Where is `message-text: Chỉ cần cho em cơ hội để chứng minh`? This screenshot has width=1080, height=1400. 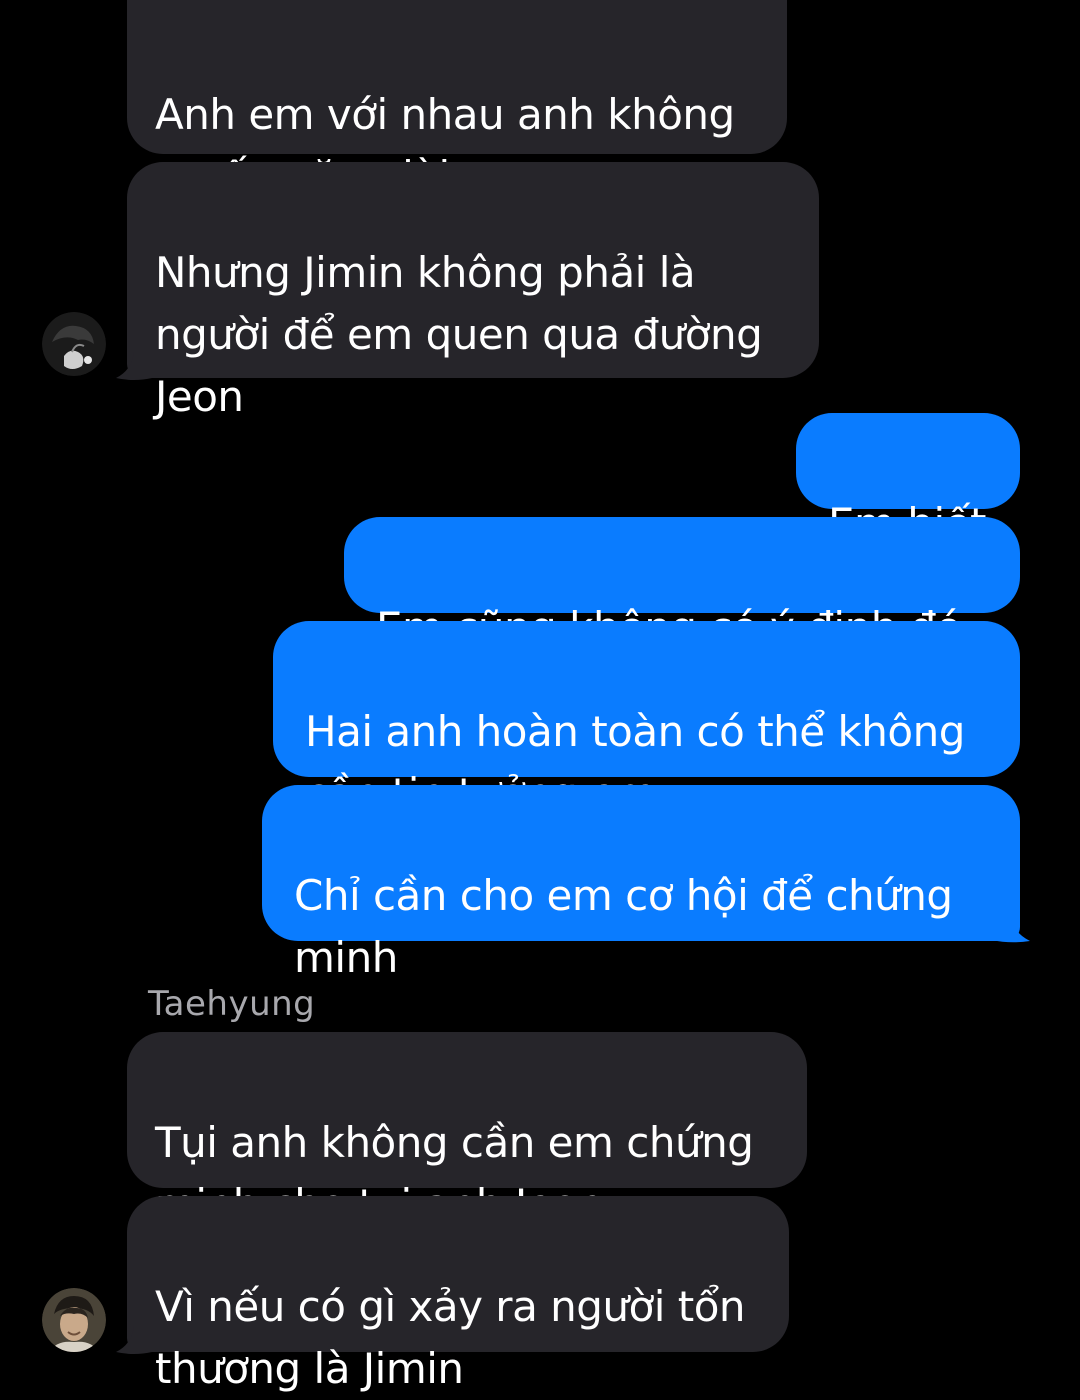
message-text: Chỉ cần cho em cơ hội để chứng minh is located at coordinates (623, 926).